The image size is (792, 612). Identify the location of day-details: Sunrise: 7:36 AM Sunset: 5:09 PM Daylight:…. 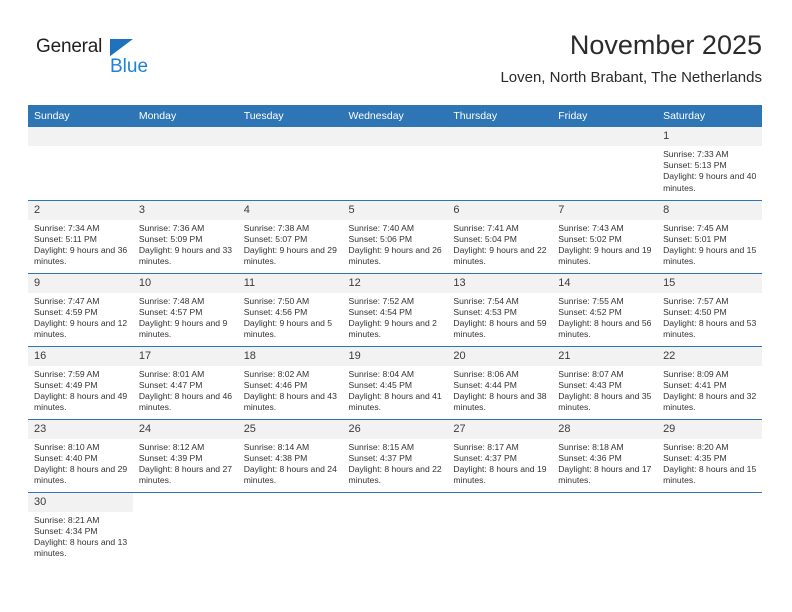
(185, 244).